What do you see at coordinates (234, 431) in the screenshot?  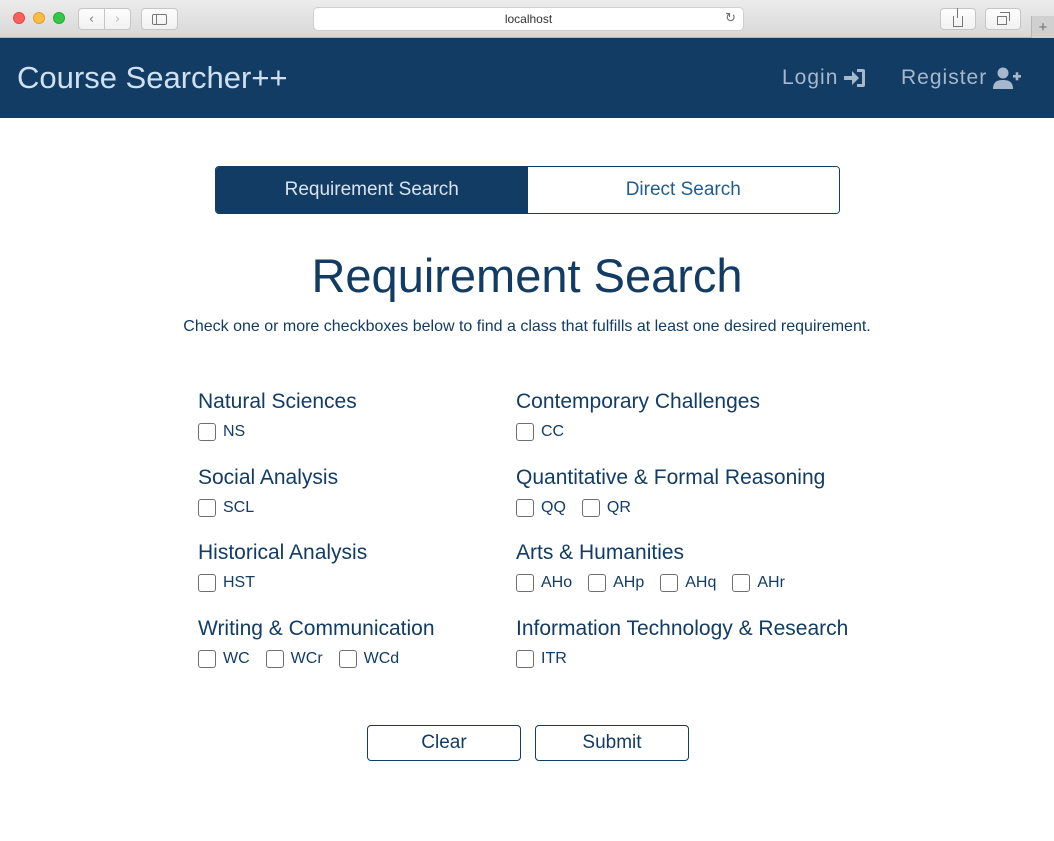 I see `checkbox-label: NS` at bounding box center [234, 431].